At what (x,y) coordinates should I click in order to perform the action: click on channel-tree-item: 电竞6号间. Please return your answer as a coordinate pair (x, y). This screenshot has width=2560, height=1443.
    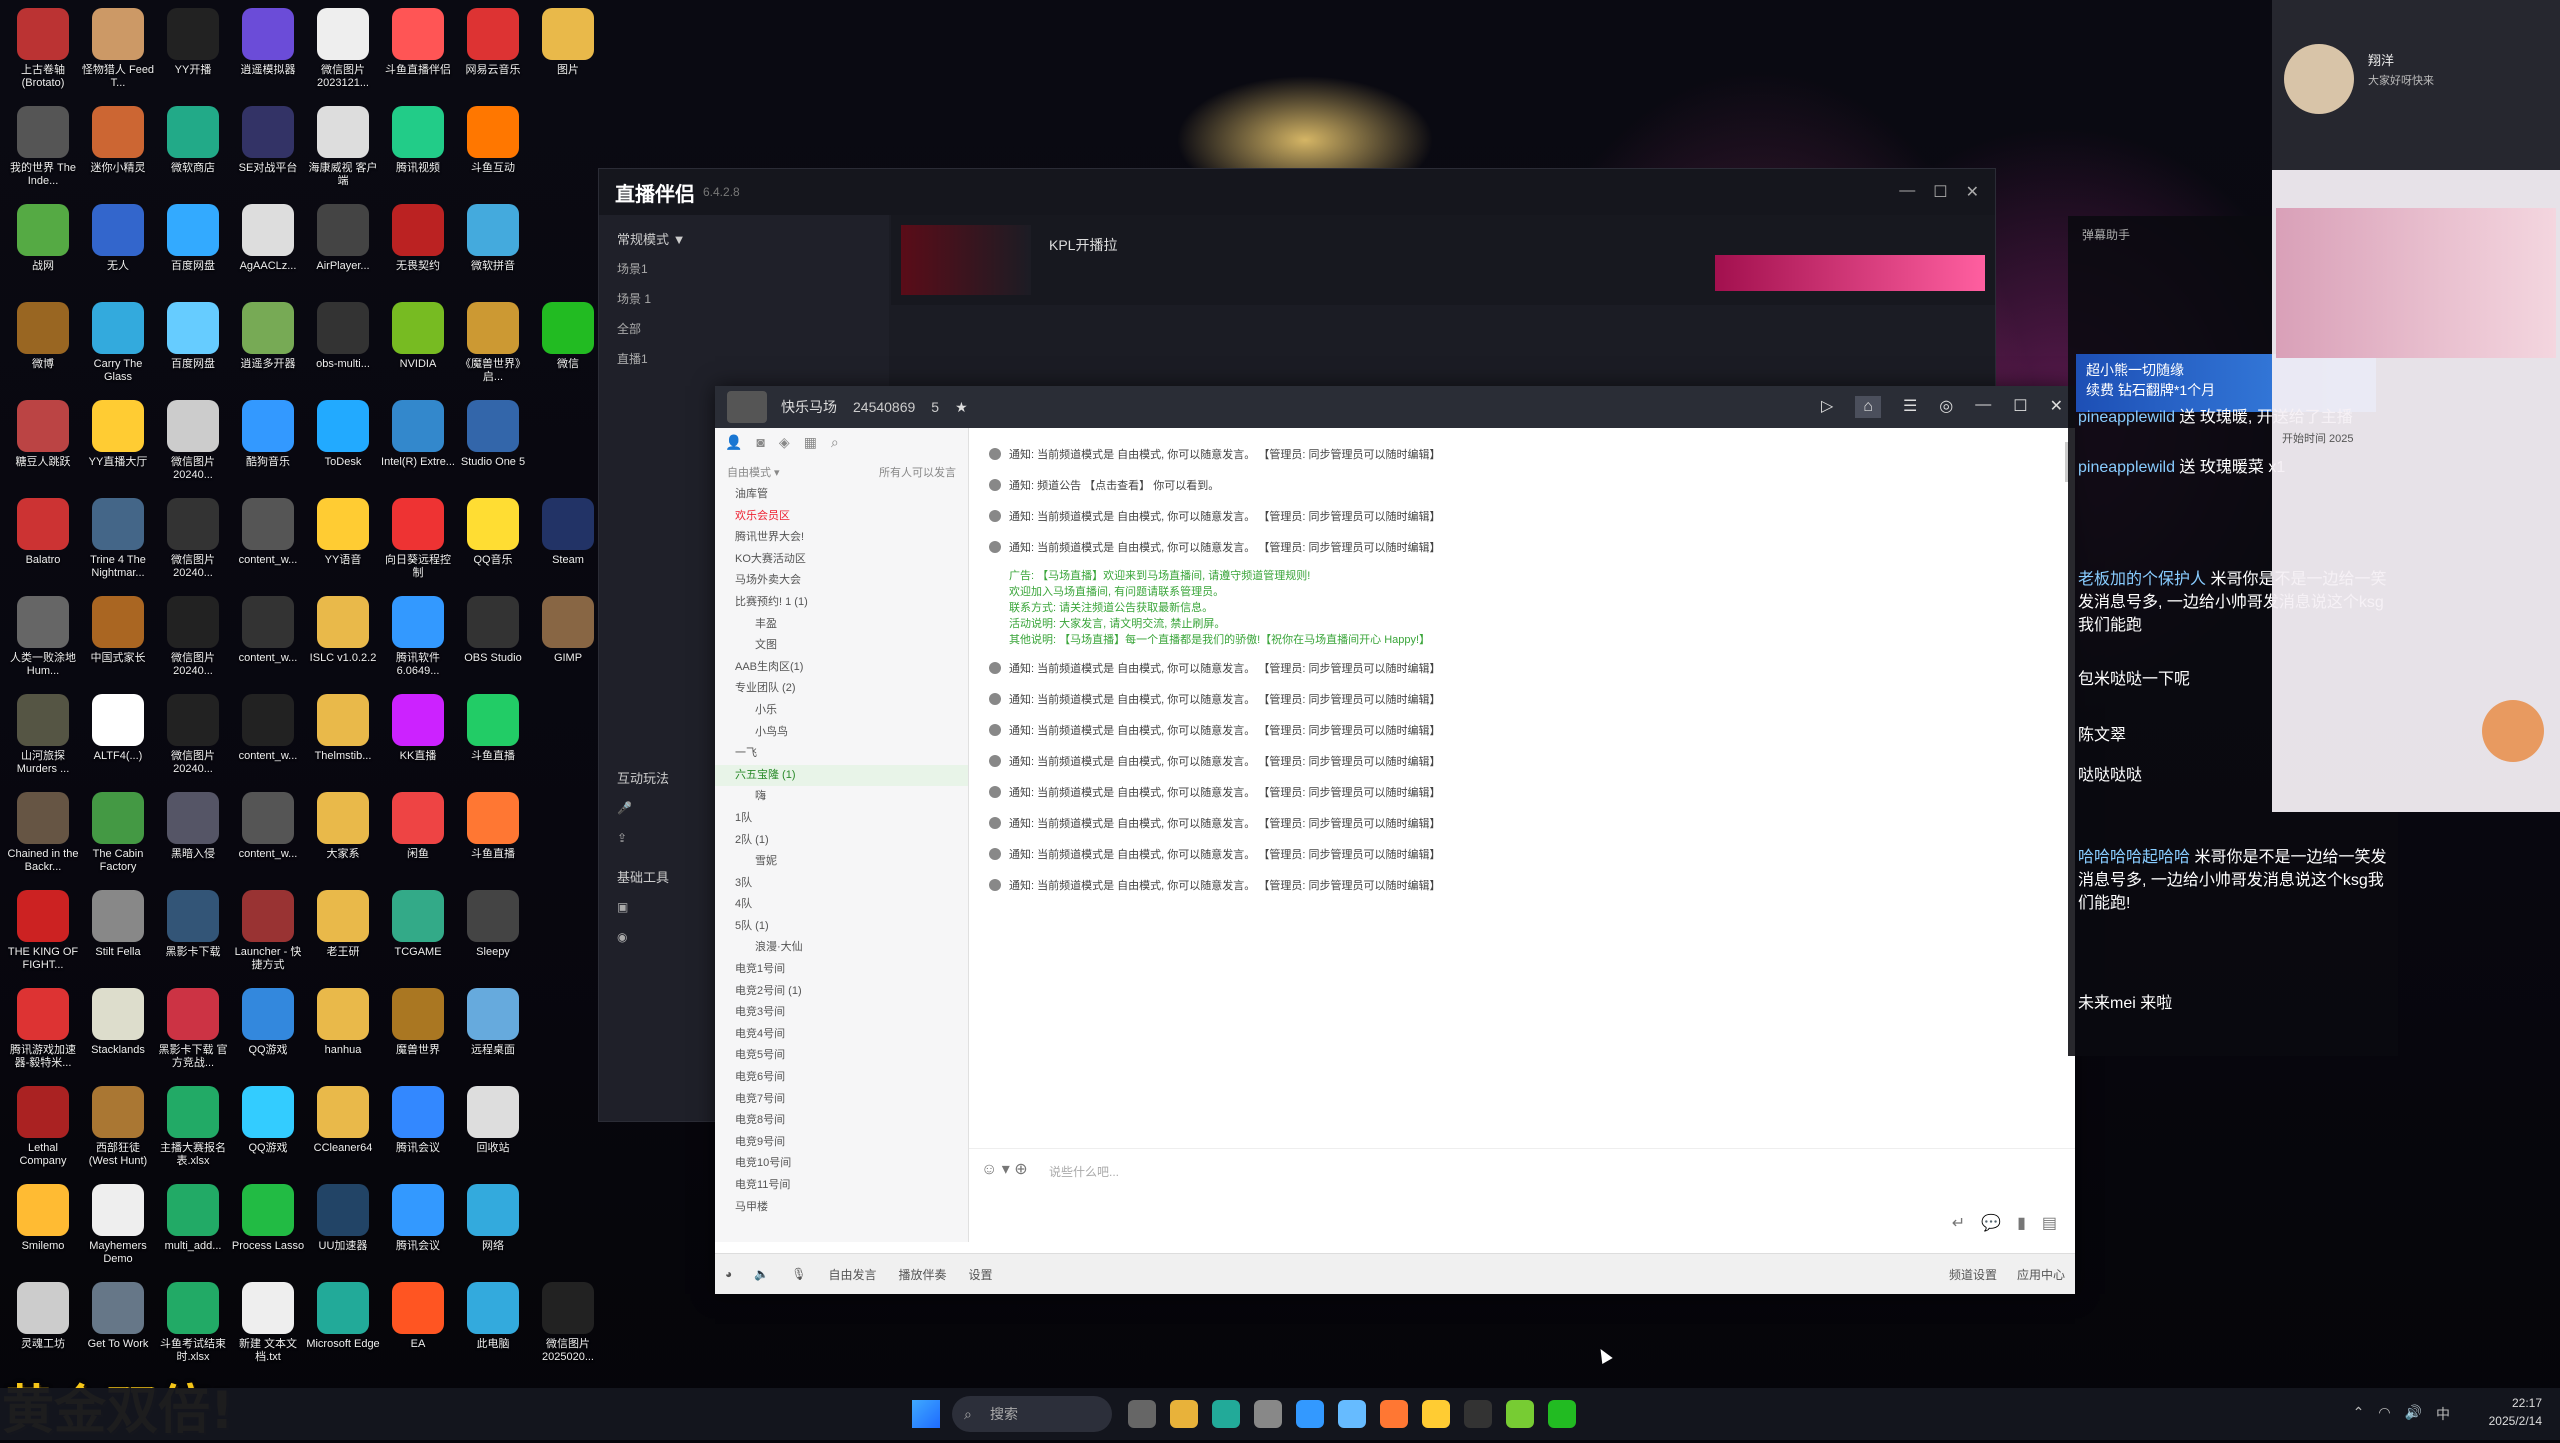
    Looking at the image, I should click on (841, 1078).